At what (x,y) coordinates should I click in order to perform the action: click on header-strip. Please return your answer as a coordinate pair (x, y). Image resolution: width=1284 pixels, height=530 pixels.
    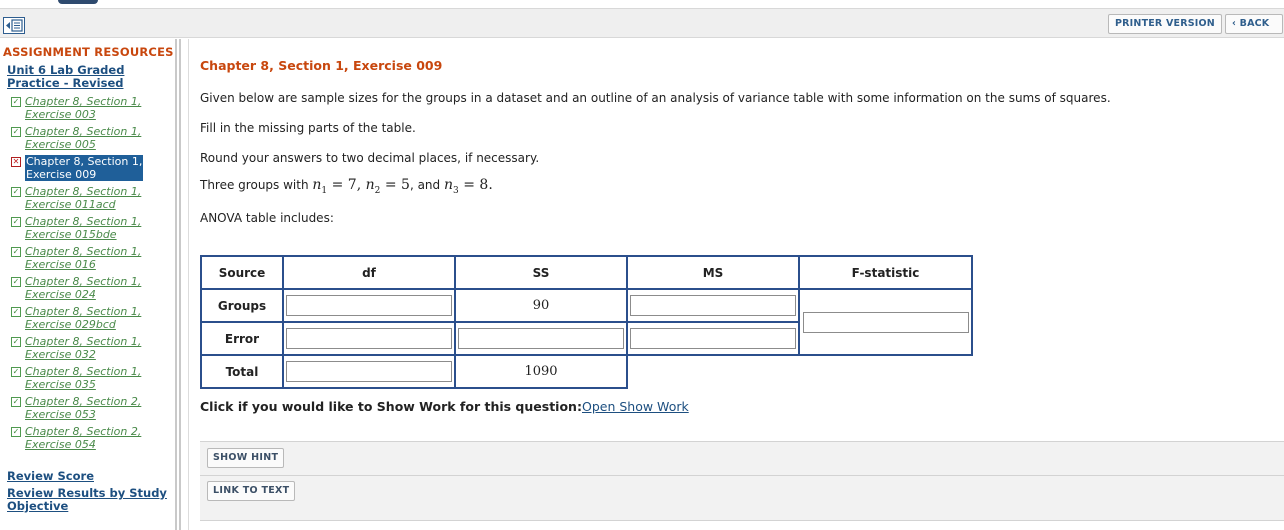
    Looking at the image, I should click on (642, 4).